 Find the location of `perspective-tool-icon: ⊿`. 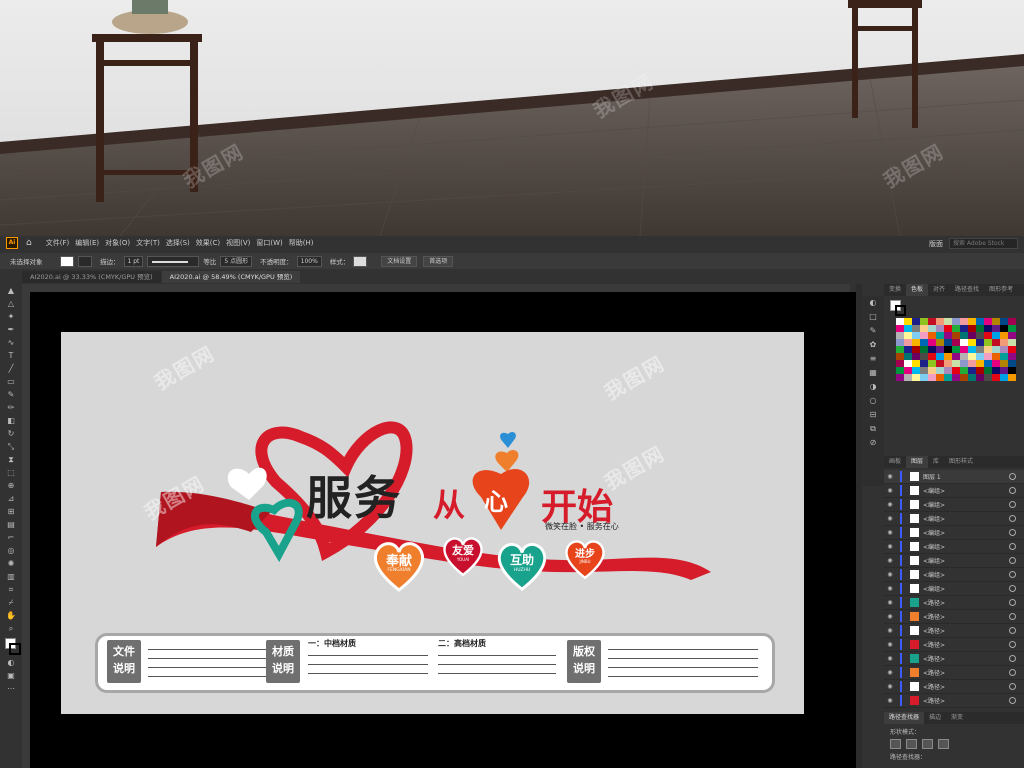

perspective-tool-icon: ⊿ is located at coordinates (11, 499).